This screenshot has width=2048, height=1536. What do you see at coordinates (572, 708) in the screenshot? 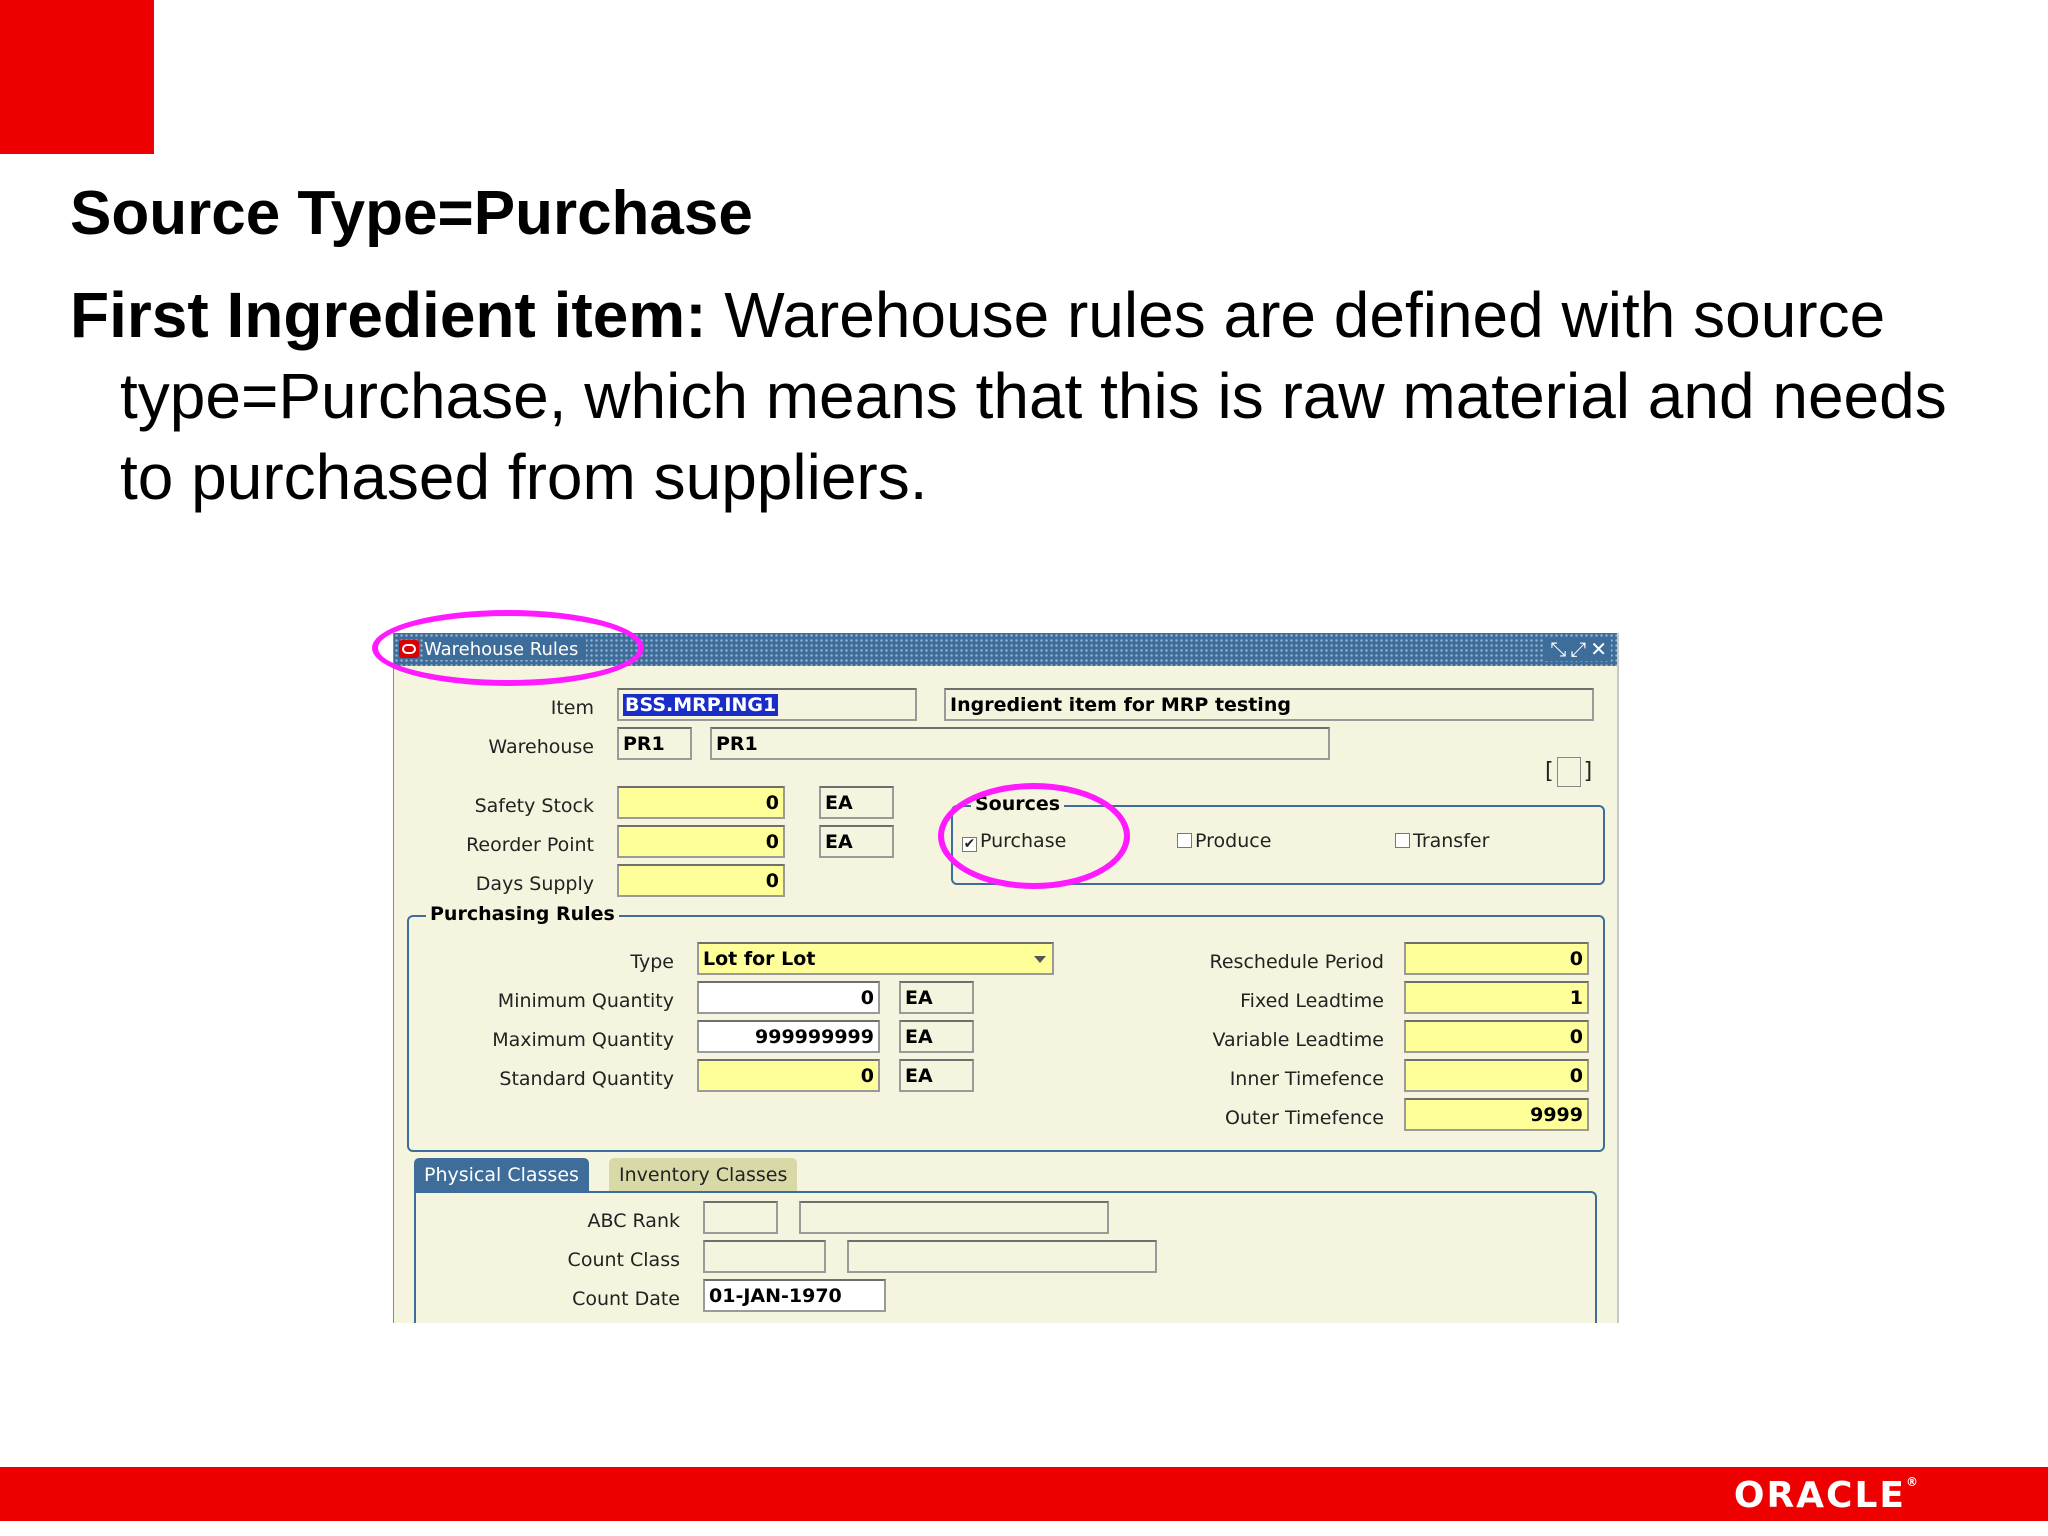
I see `item-label: Item` at bounding box center [572, 708].